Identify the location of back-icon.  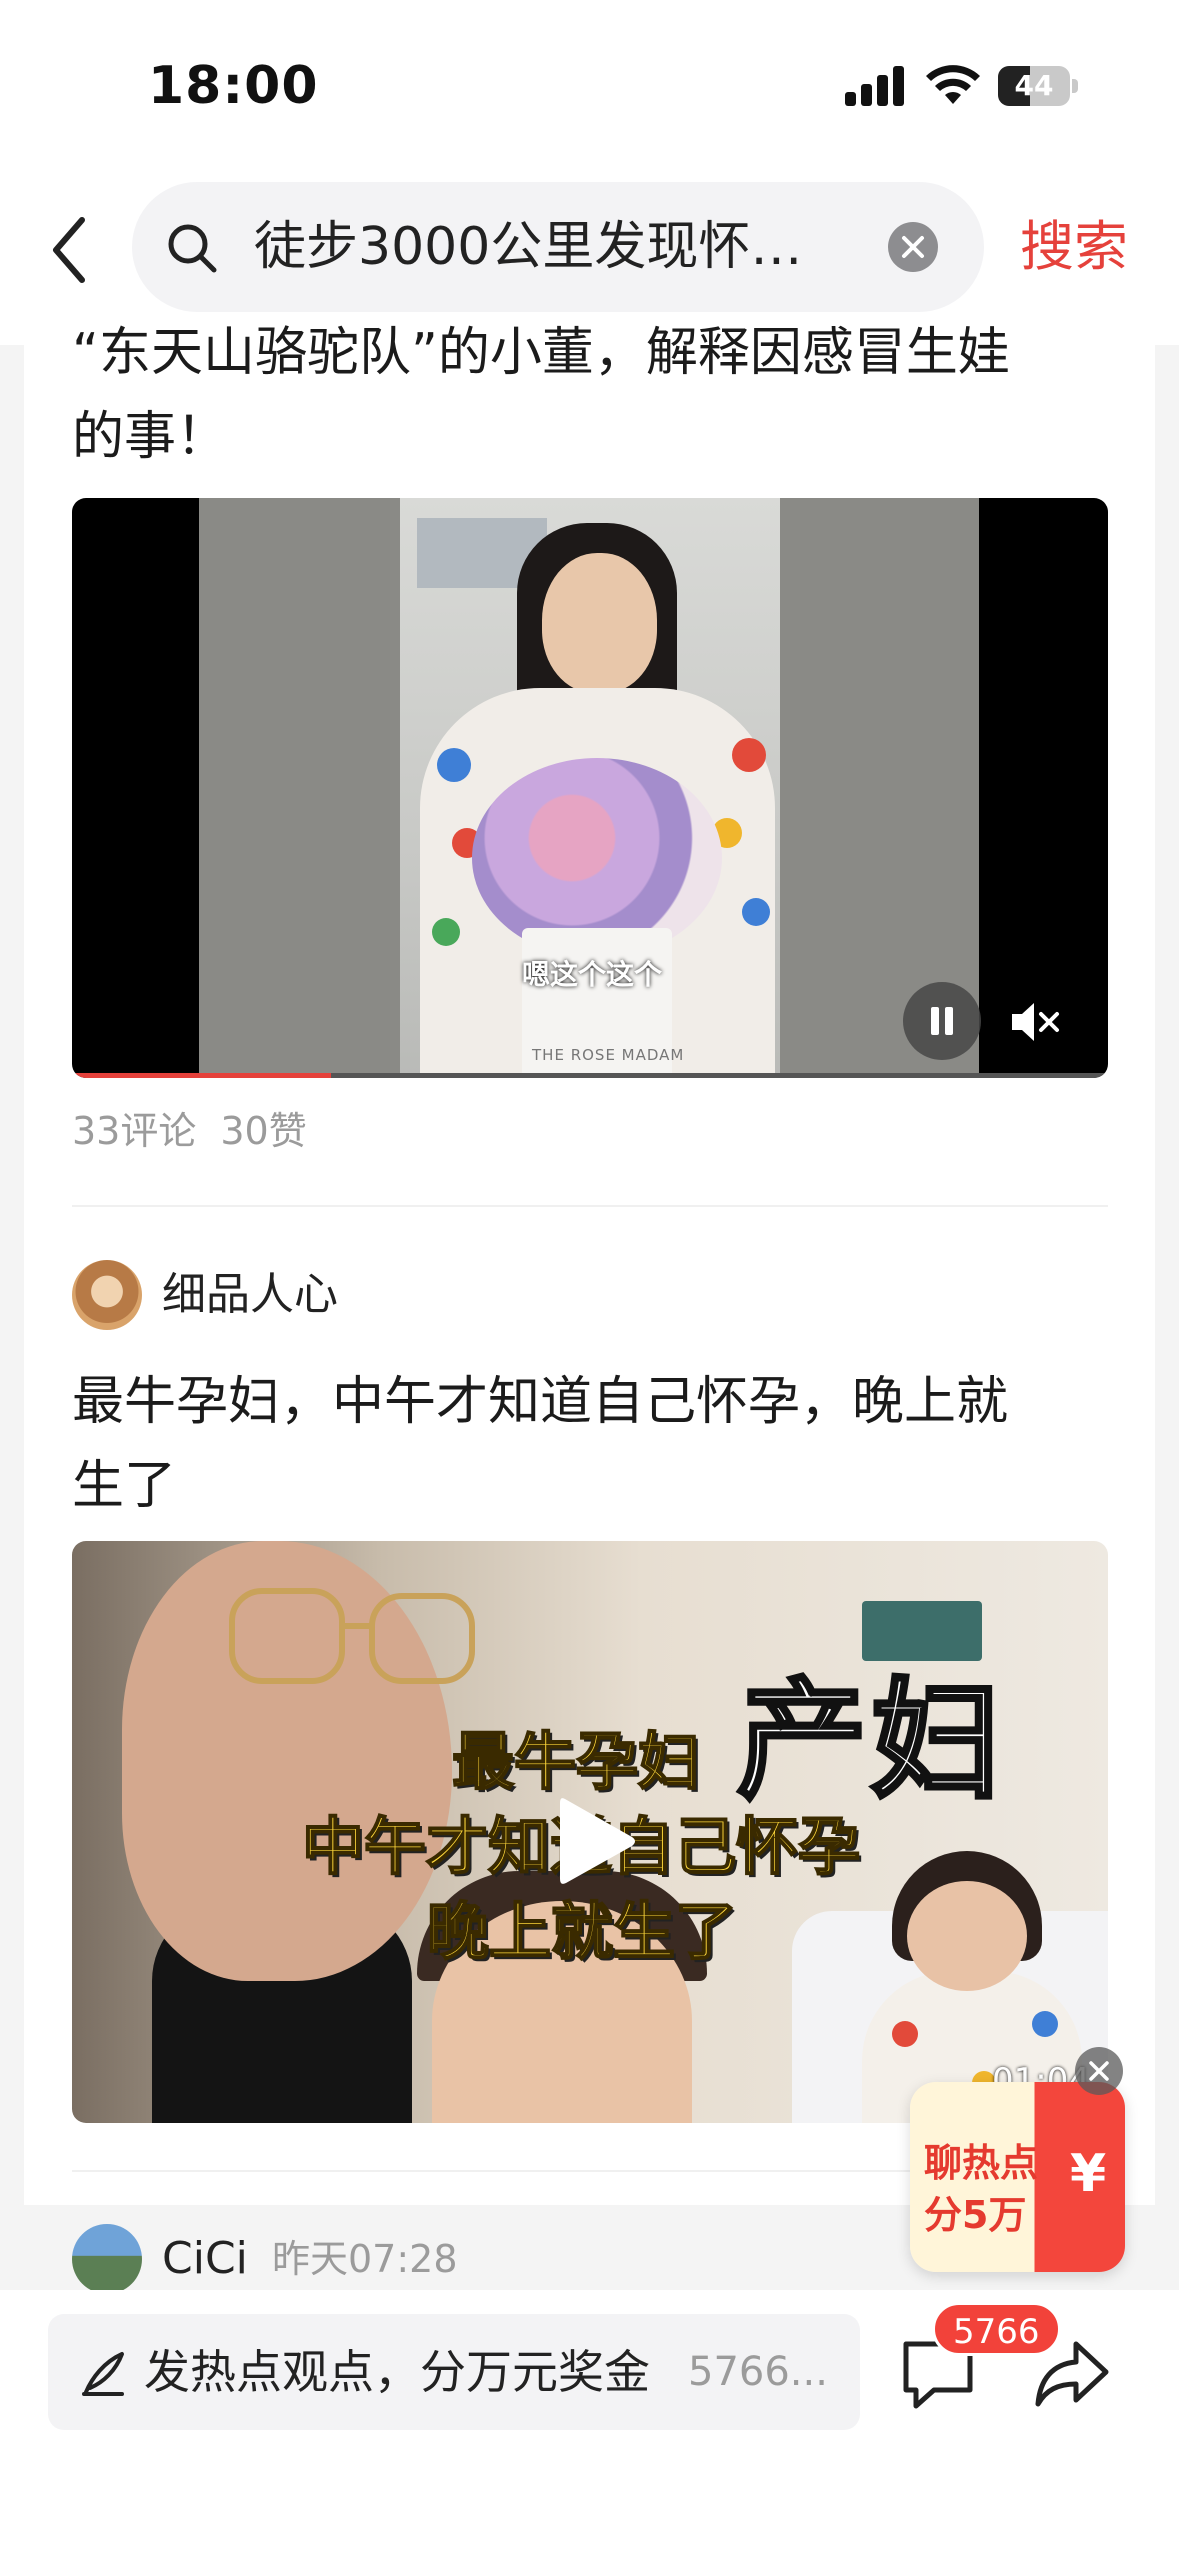
(70, 250).